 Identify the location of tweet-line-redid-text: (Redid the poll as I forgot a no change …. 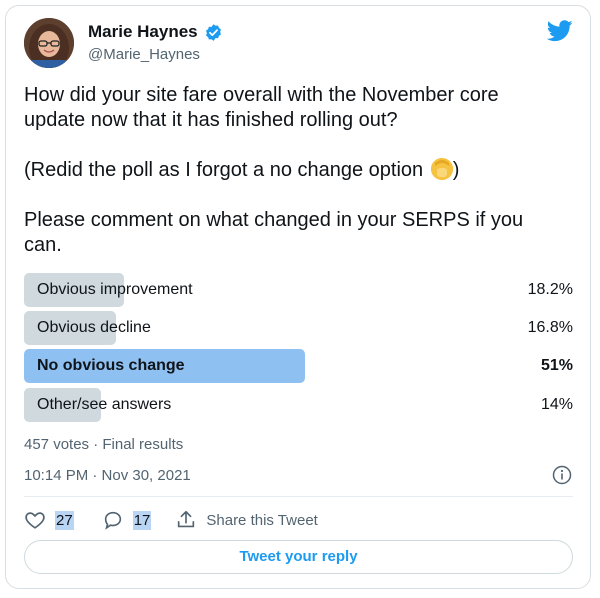
(224, 170).